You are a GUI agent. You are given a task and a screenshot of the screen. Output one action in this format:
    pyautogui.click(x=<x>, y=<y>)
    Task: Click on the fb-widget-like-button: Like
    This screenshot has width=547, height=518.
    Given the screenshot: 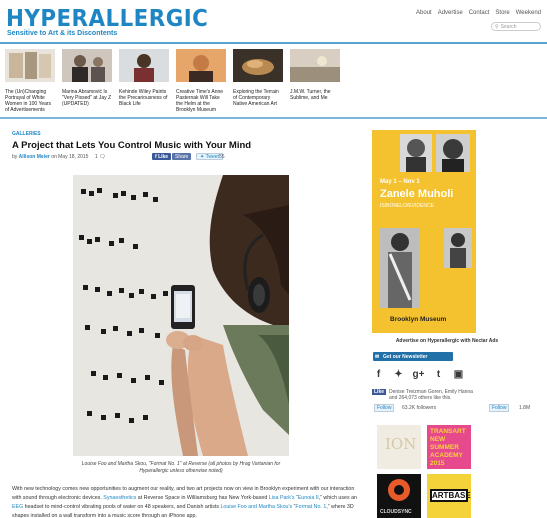 What is the action you would take?
    pyautogui.click(x=379, y=392)
    